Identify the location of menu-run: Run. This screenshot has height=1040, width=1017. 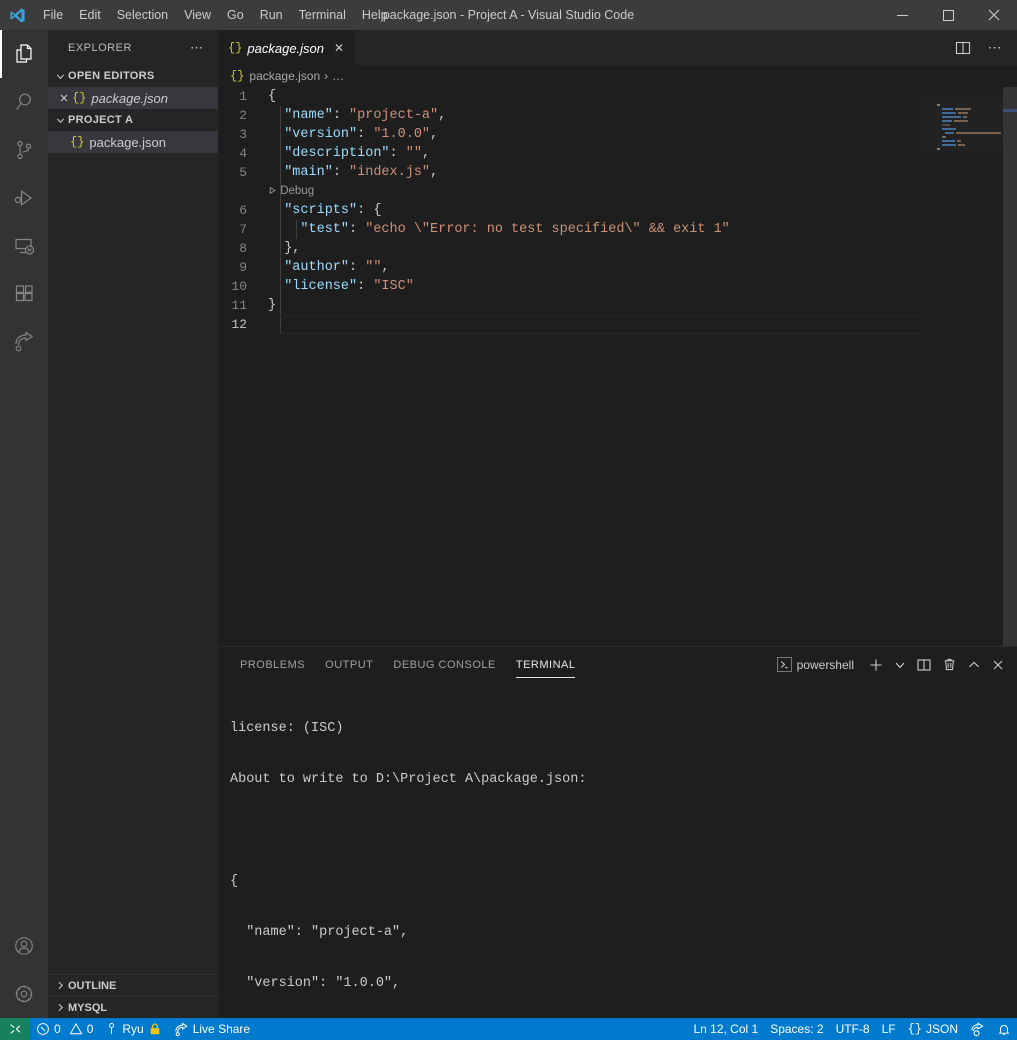
(271, 15).